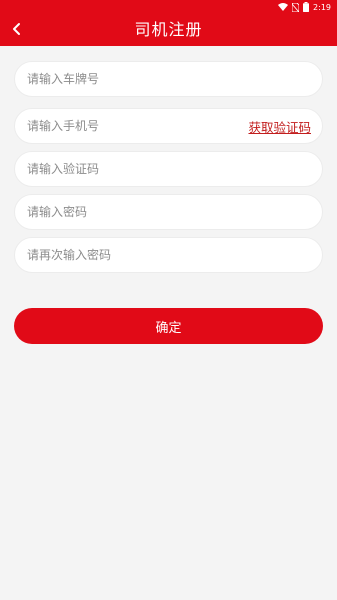  I want to click on status-time: 2:19, so click(322, 7).